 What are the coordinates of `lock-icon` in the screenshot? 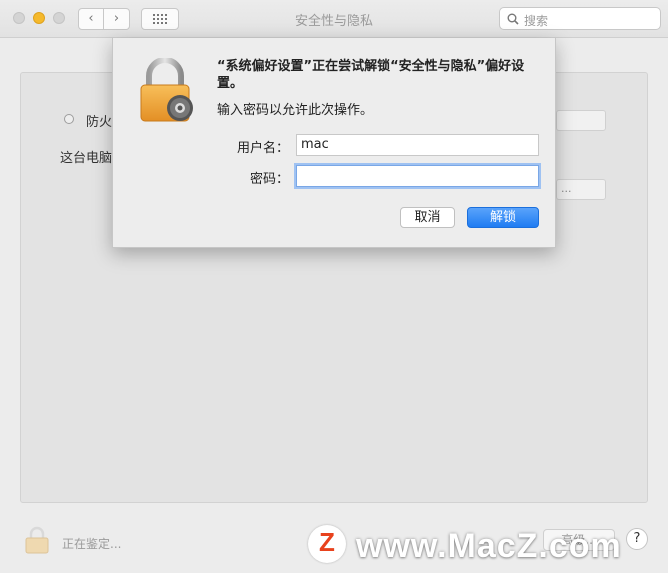 It's located at (37, 540).